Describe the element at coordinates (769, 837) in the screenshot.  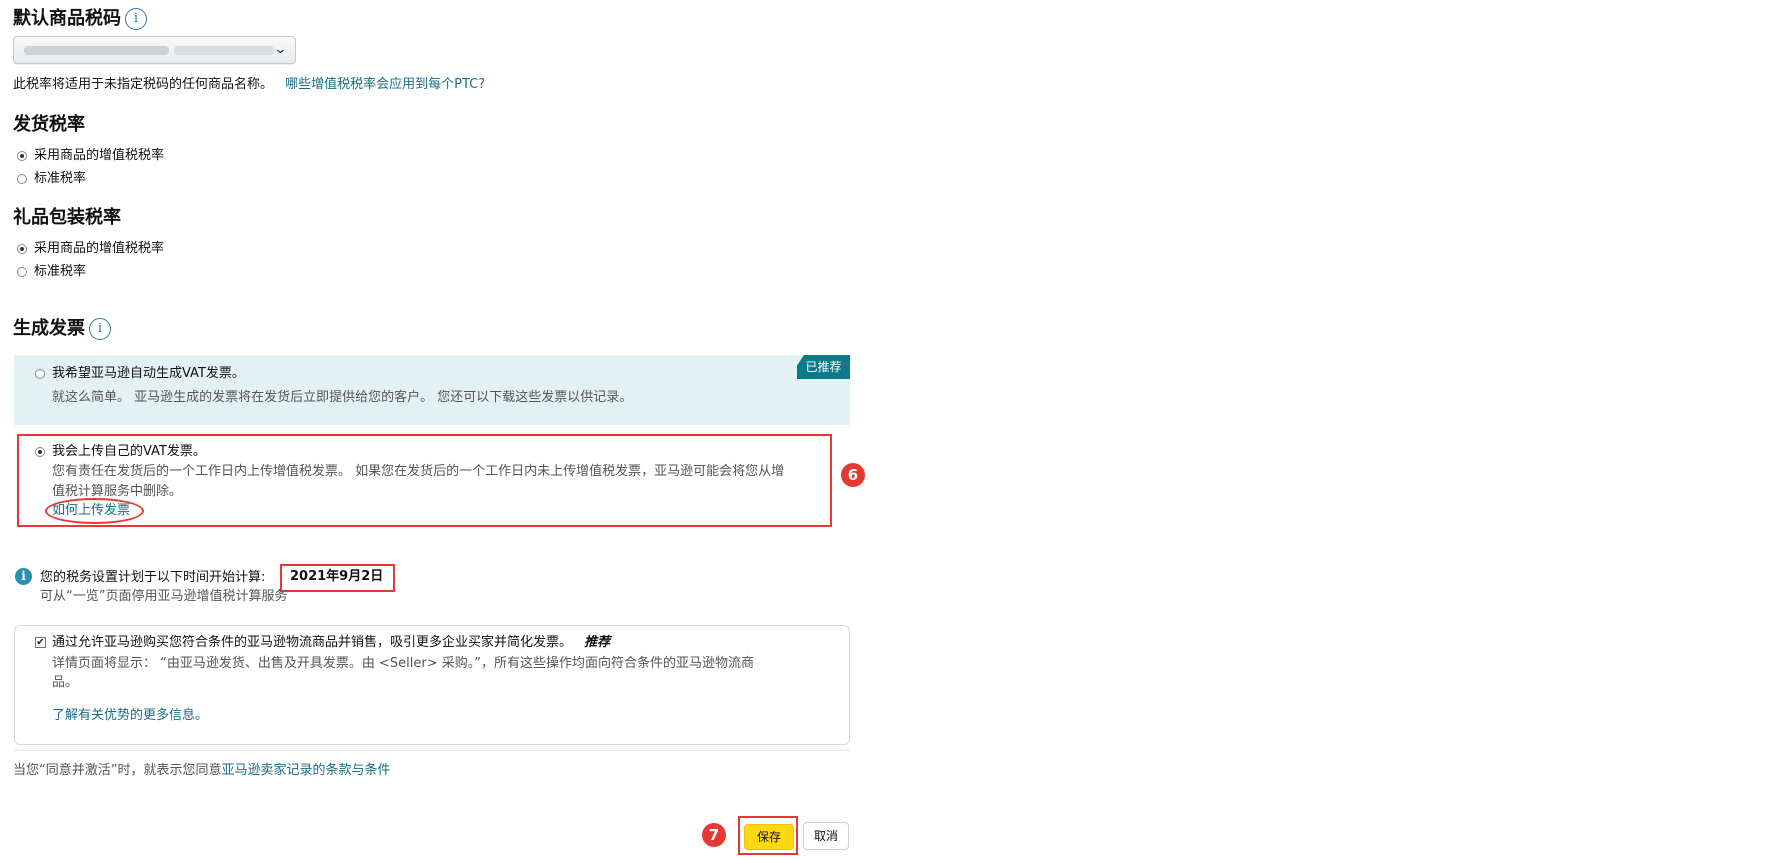
I see `save-button: 保存` at that location.